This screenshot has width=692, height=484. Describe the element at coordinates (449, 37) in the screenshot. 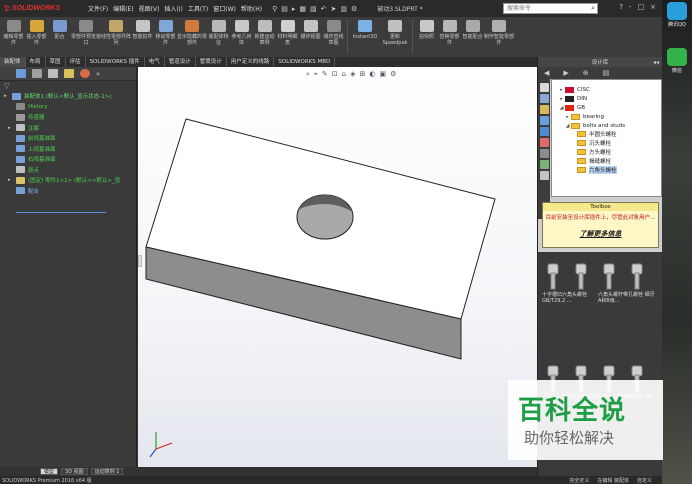

I see `ribbon-button-17: 替换零部件` at that location.